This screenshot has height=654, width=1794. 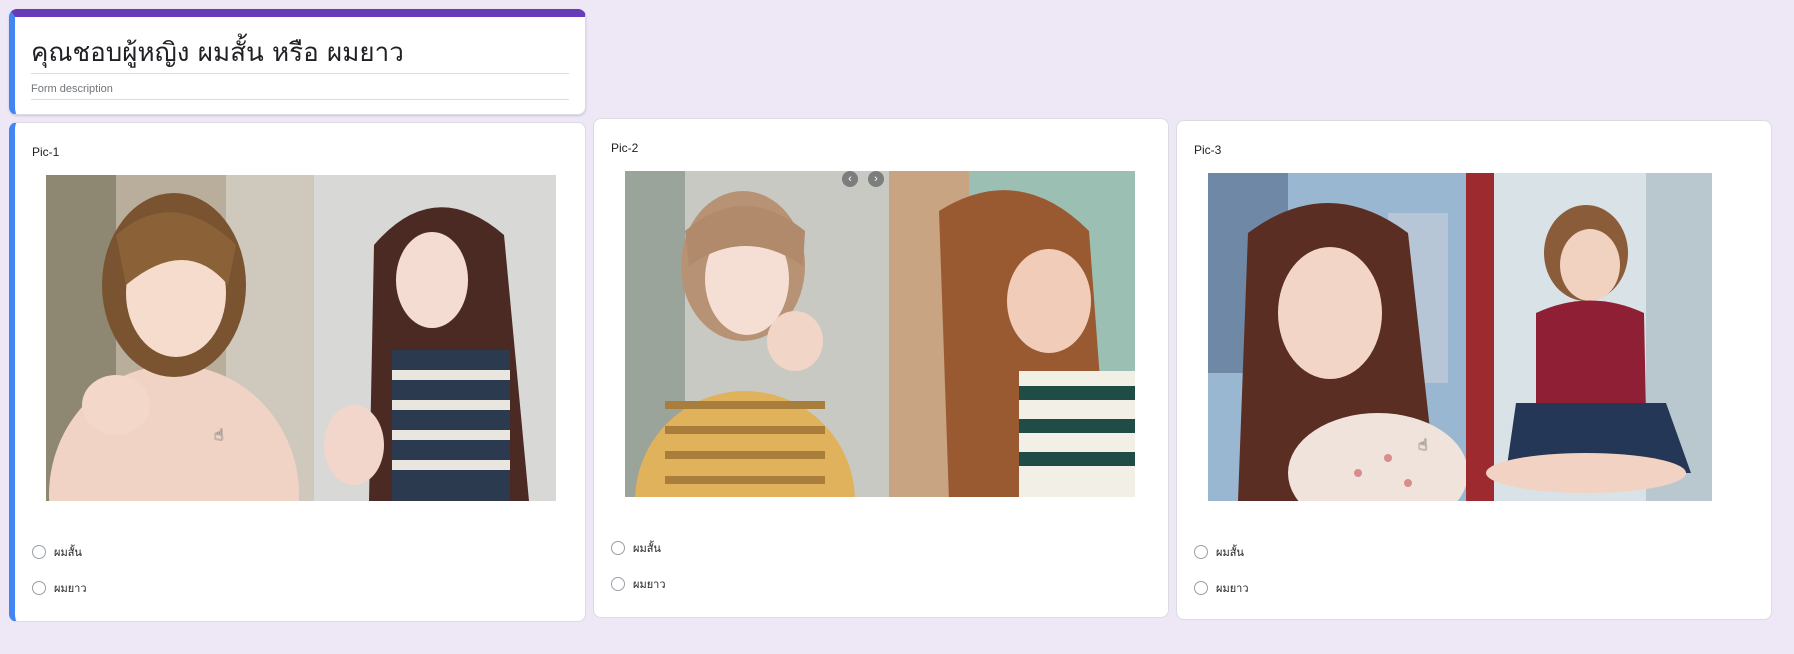 I want to click on question-image: ‹ ›, so click(x=880, y=334).